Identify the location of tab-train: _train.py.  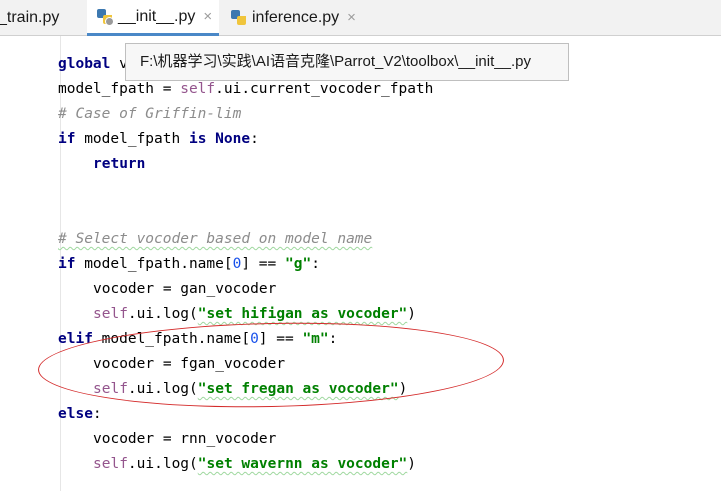
(43, 17).